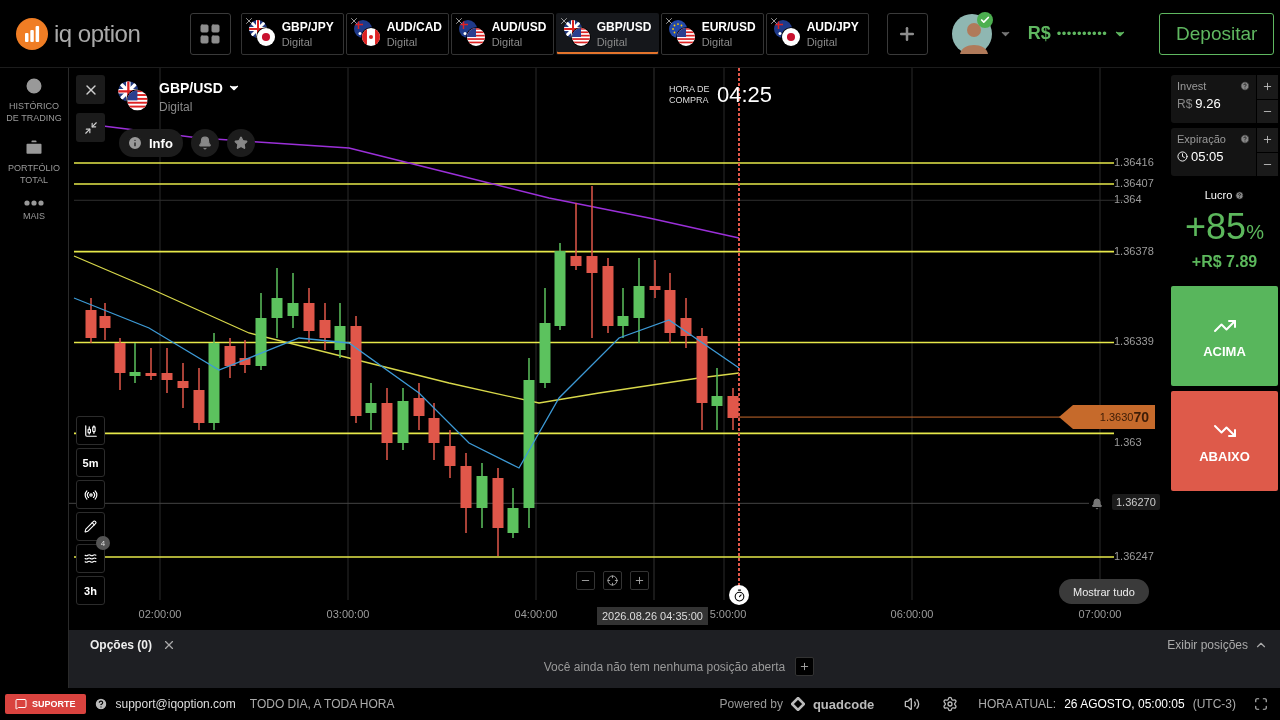  Describe the element at coordinates (971, 33) in the screenshot. I see `avatar` at that location.